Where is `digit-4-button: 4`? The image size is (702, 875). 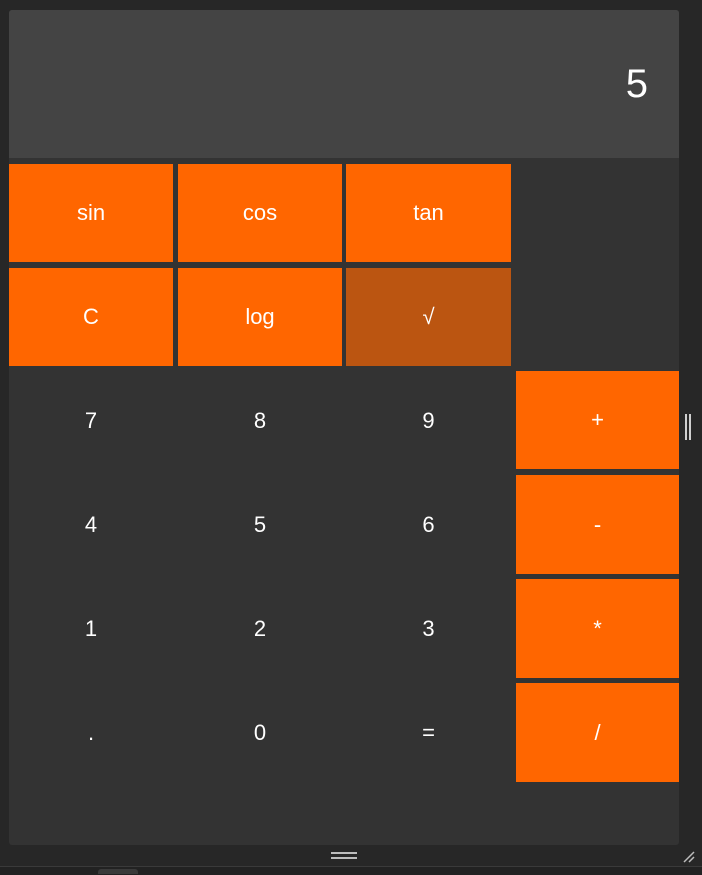
digit-4-button: 4 is located at coordinates (91, 525).